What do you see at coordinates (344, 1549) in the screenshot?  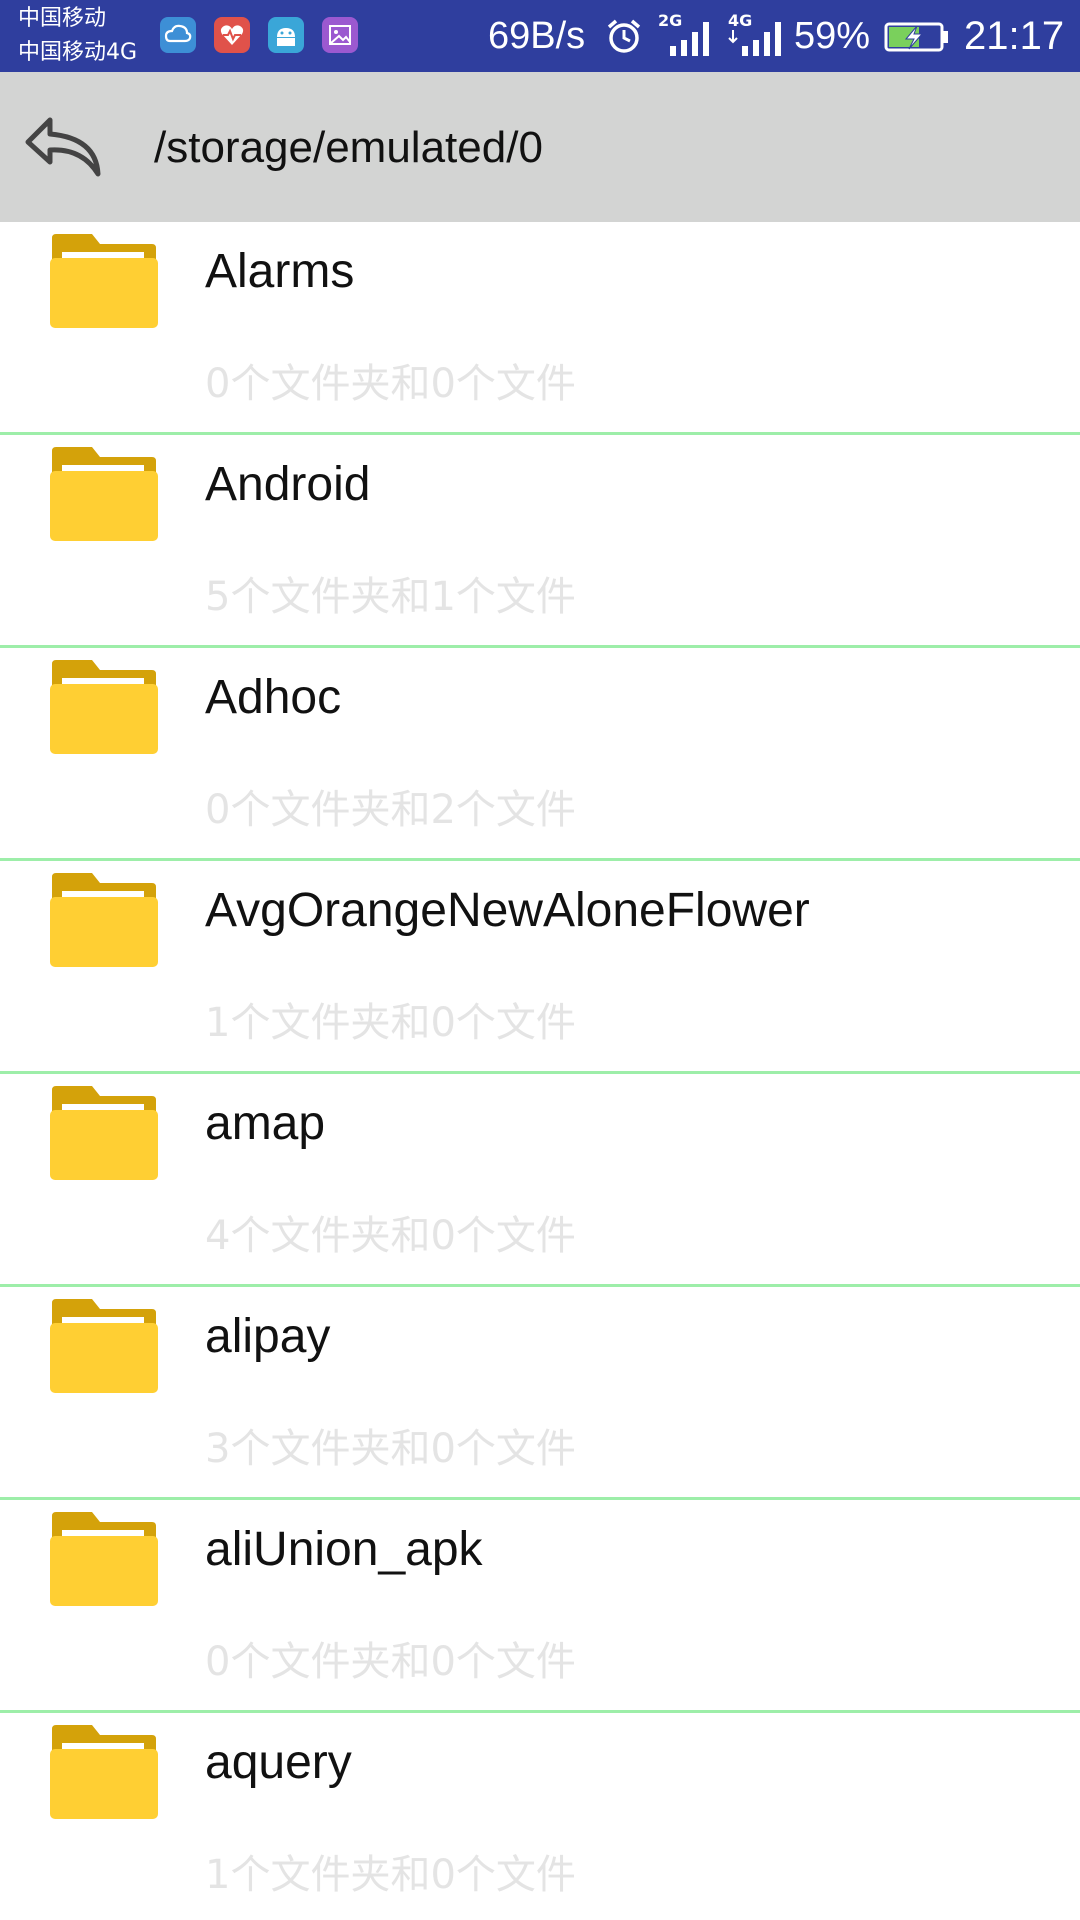 I see `folder-name: aliUnion_apk` at bounding box center [344, 1549].